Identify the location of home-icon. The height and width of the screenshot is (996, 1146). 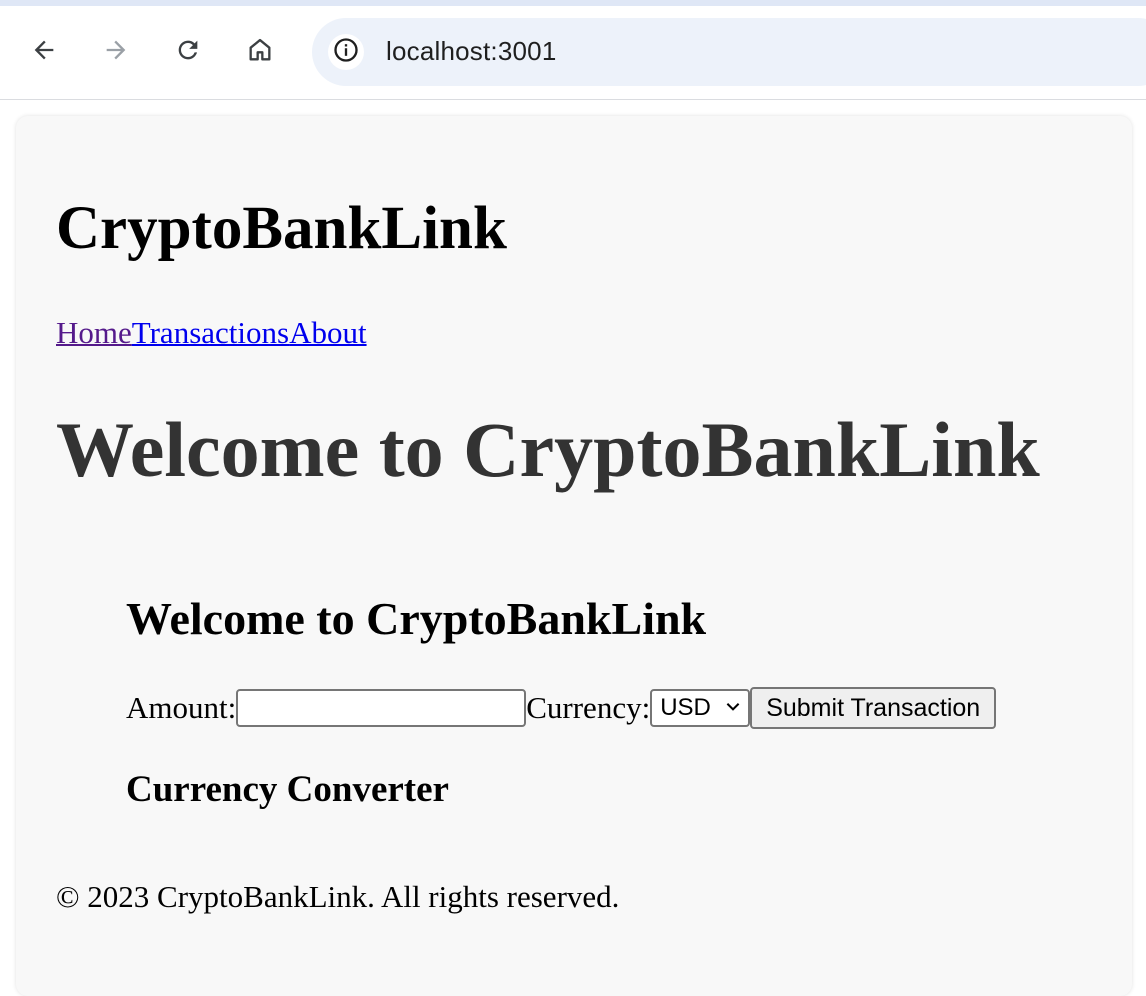
(260, 52).